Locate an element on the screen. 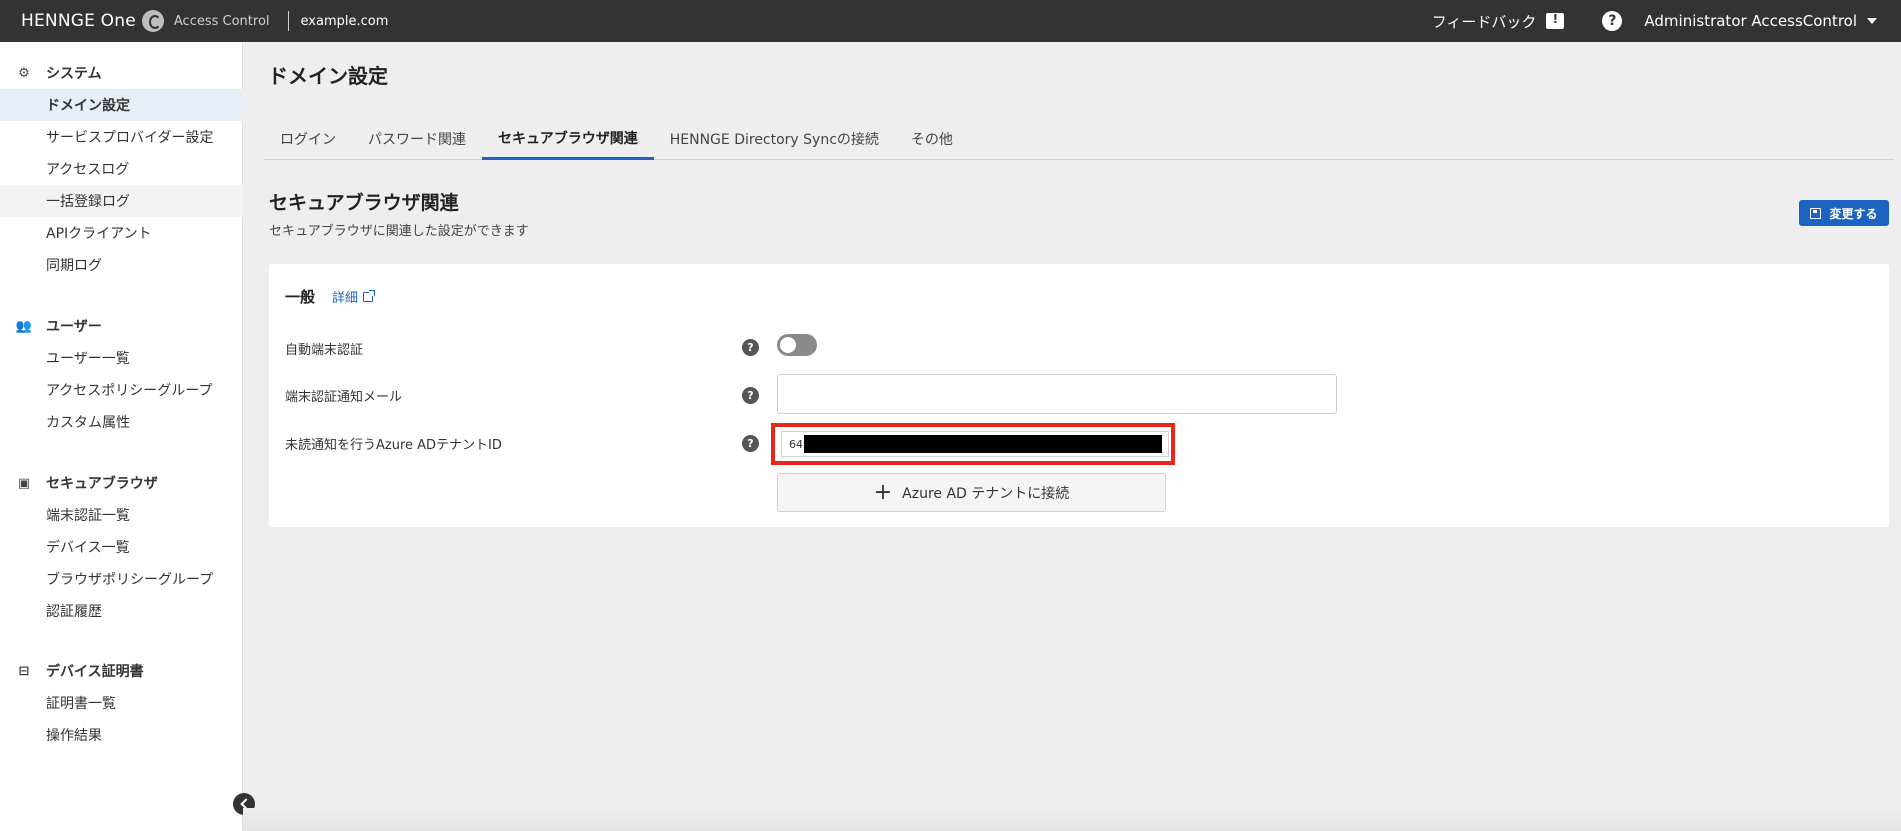  sidebar-item-user-list: ユーザー一覧 is located at coordinates (121, 358).